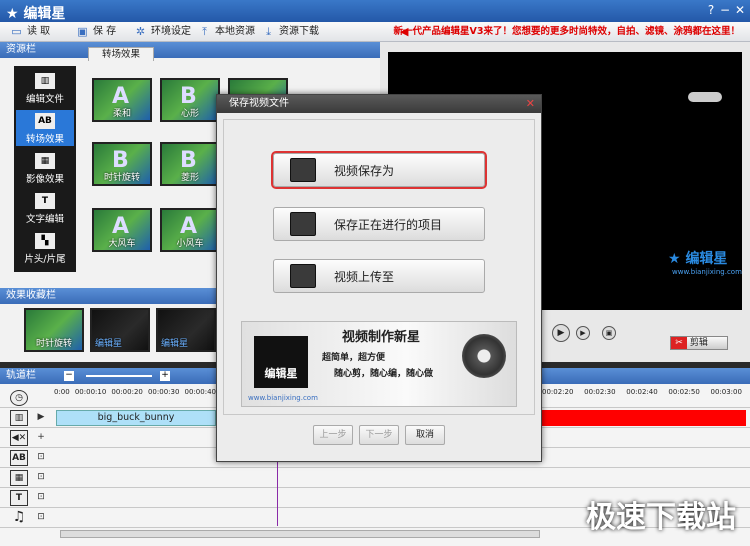 The width and height of the screenshot is (750, 546). I want to click on zoom-in-button: +, so click(165, 376).